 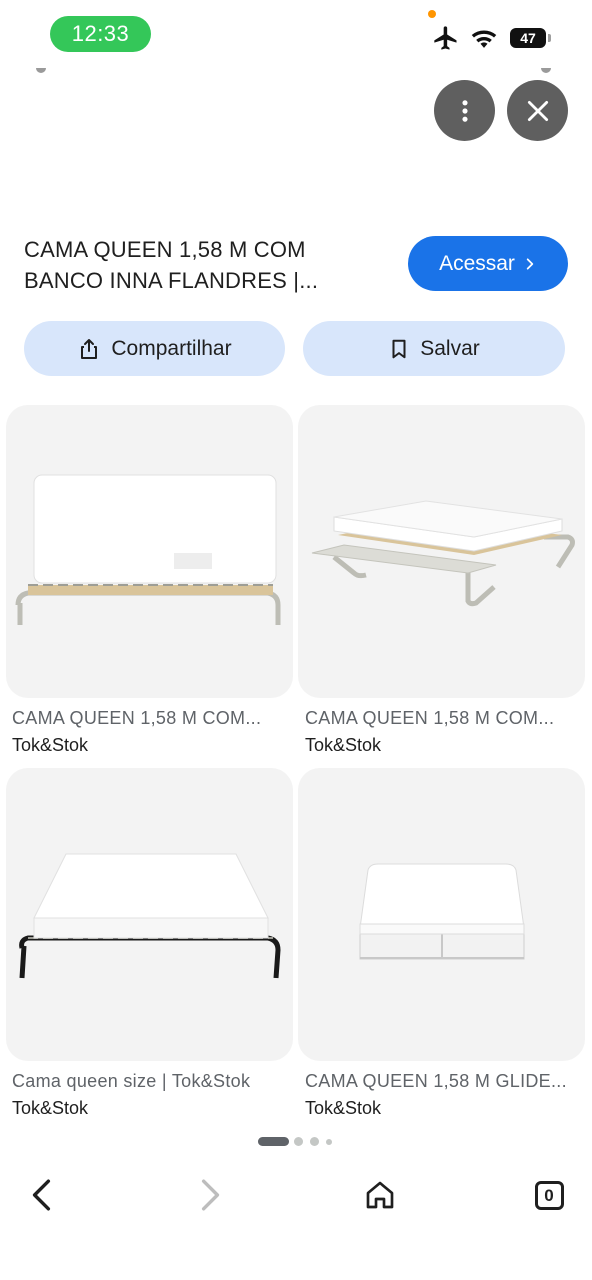 I want to click on black-frame-bed-image, so click(x=150, y=916).